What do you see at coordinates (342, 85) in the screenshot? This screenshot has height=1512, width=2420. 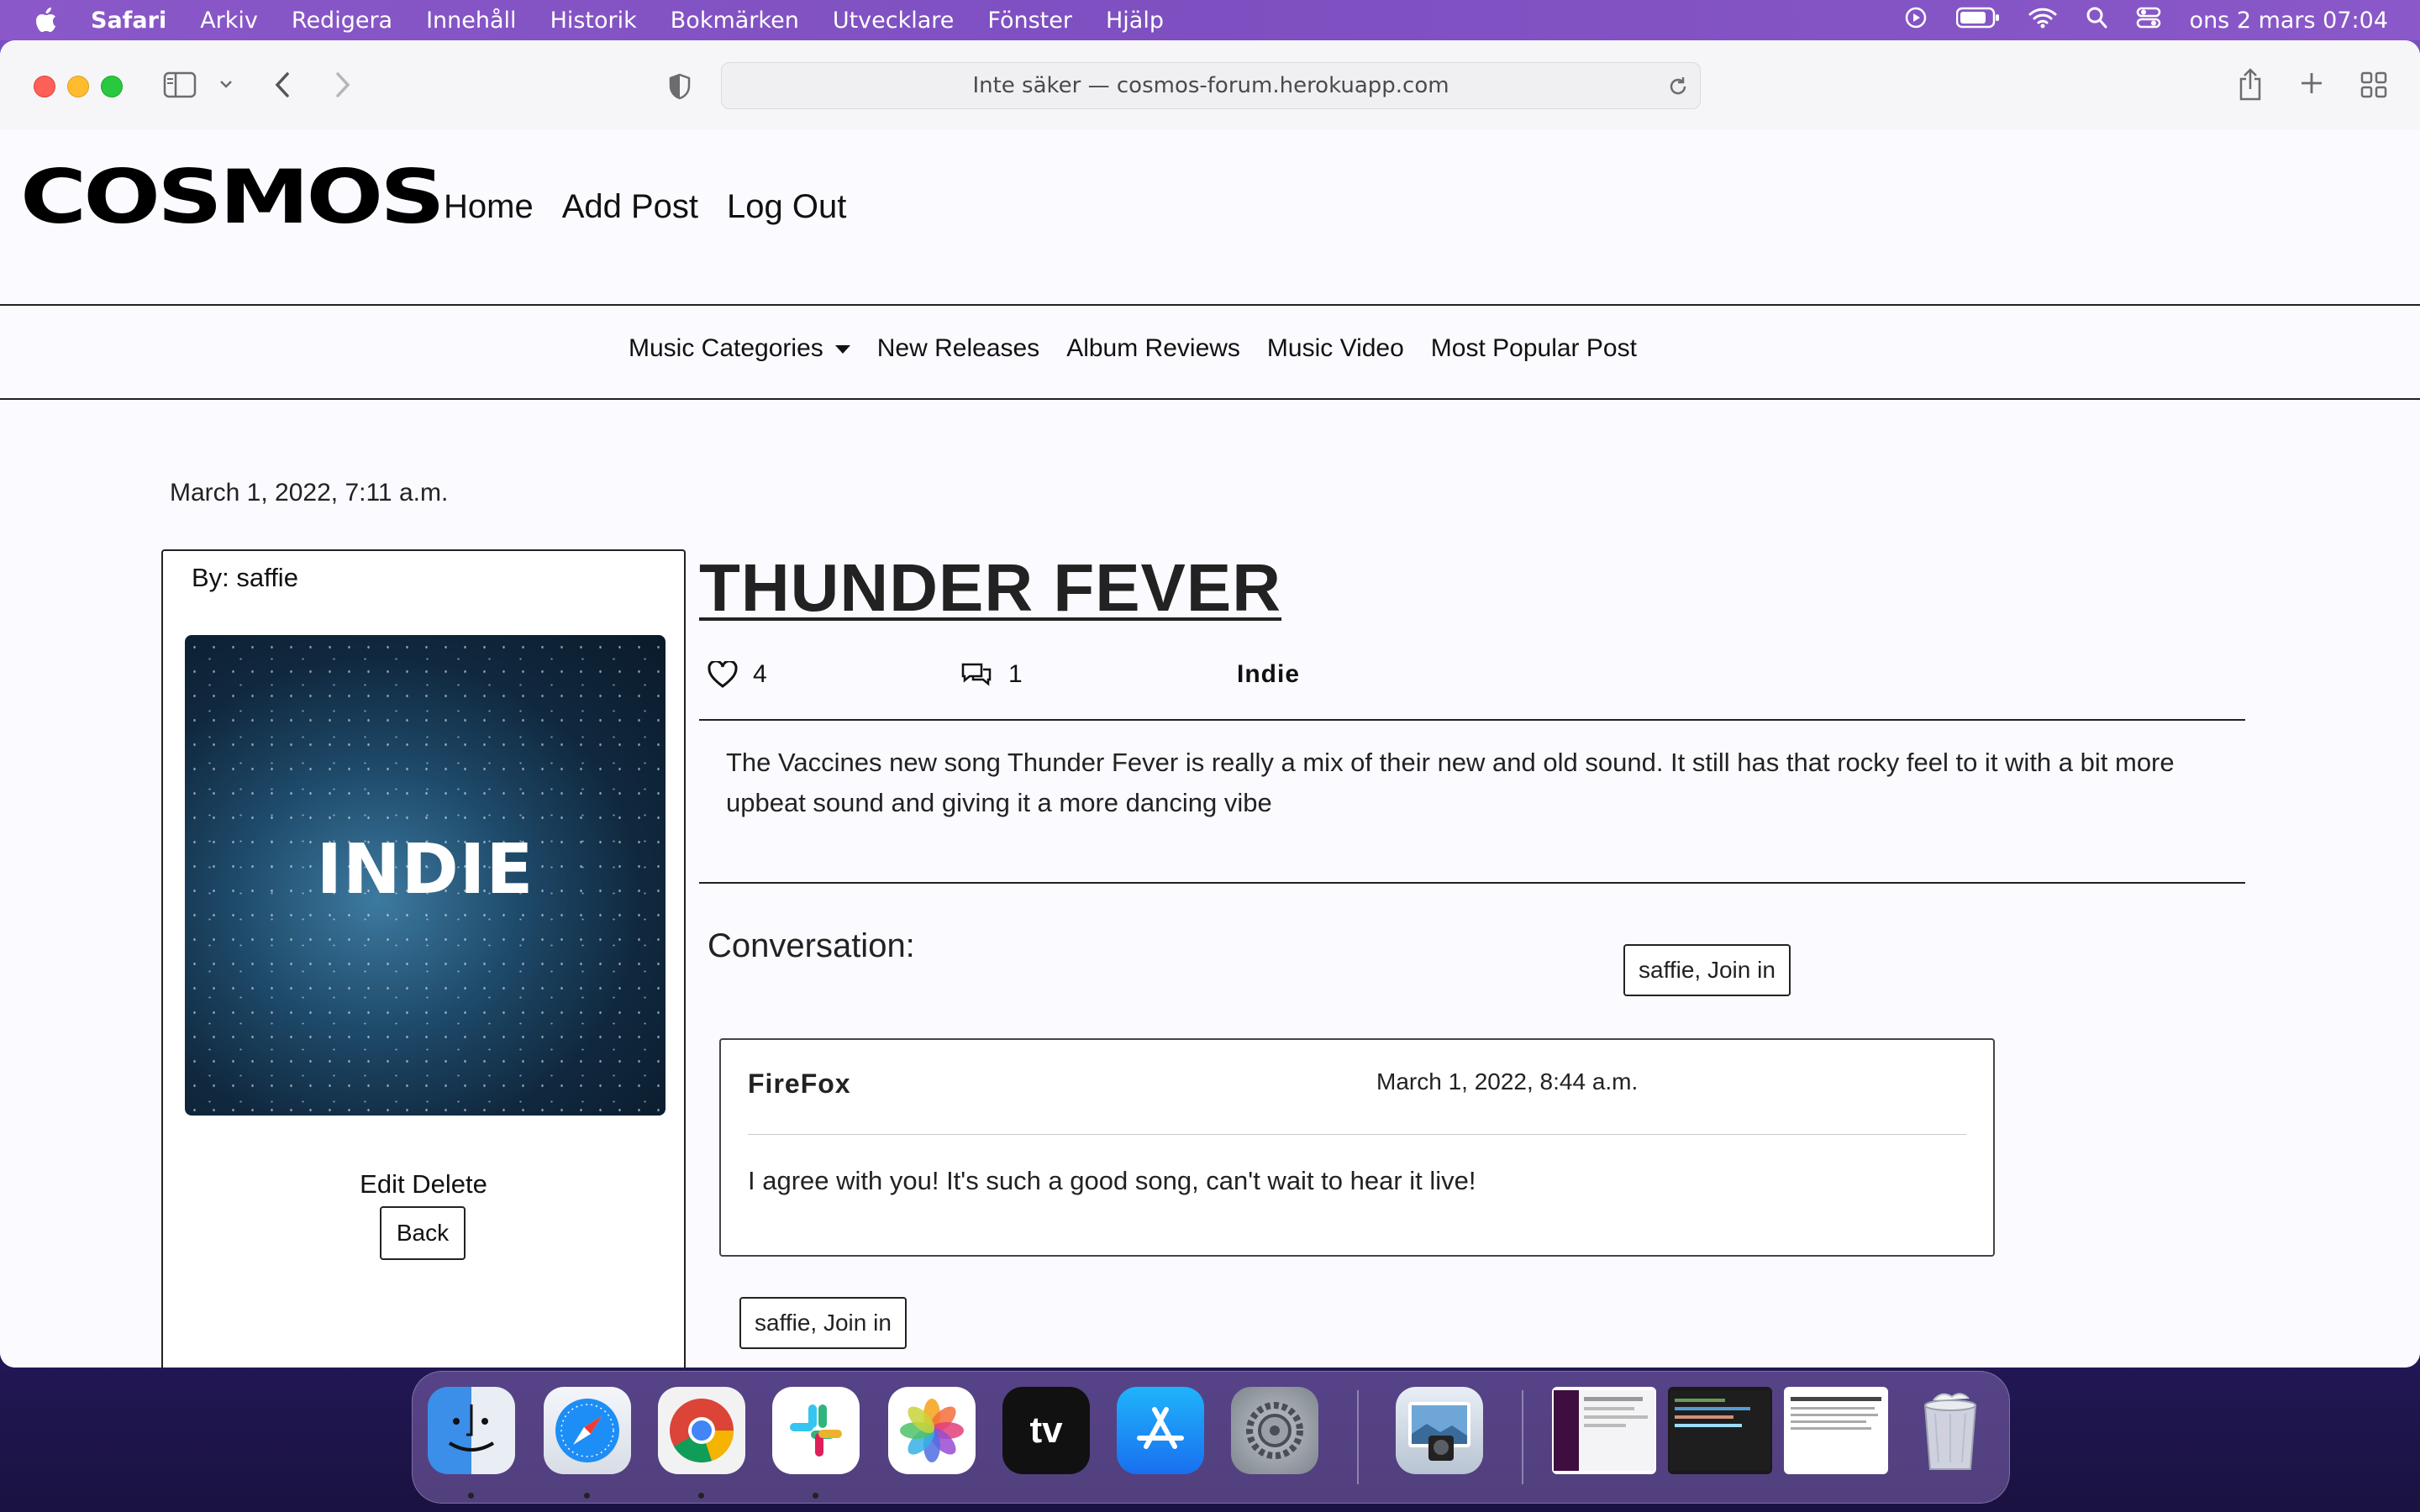 I see `forward-arrow-icon` at bounding box center [342, 85].